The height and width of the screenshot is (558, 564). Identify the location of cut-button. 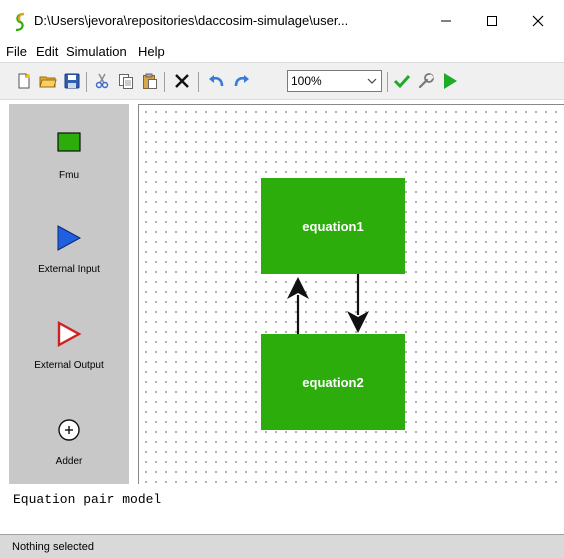
(102, 81).